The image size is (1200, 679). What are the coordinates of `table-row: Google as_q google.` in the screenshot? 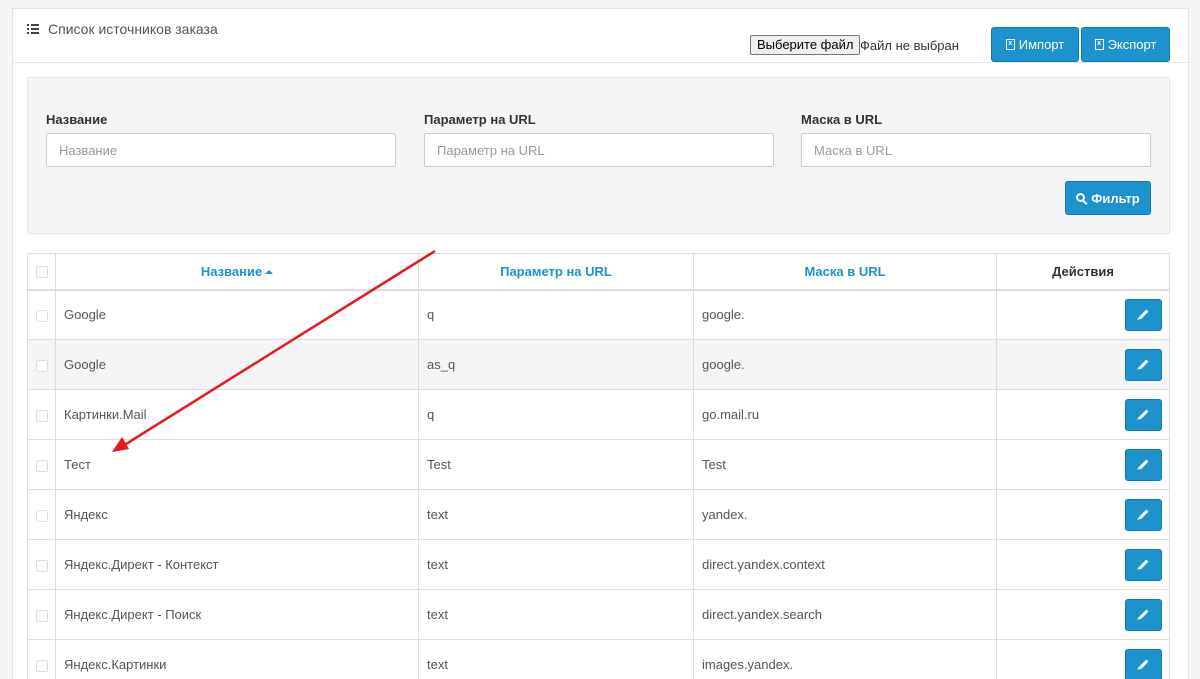 It's located at (598, 364).